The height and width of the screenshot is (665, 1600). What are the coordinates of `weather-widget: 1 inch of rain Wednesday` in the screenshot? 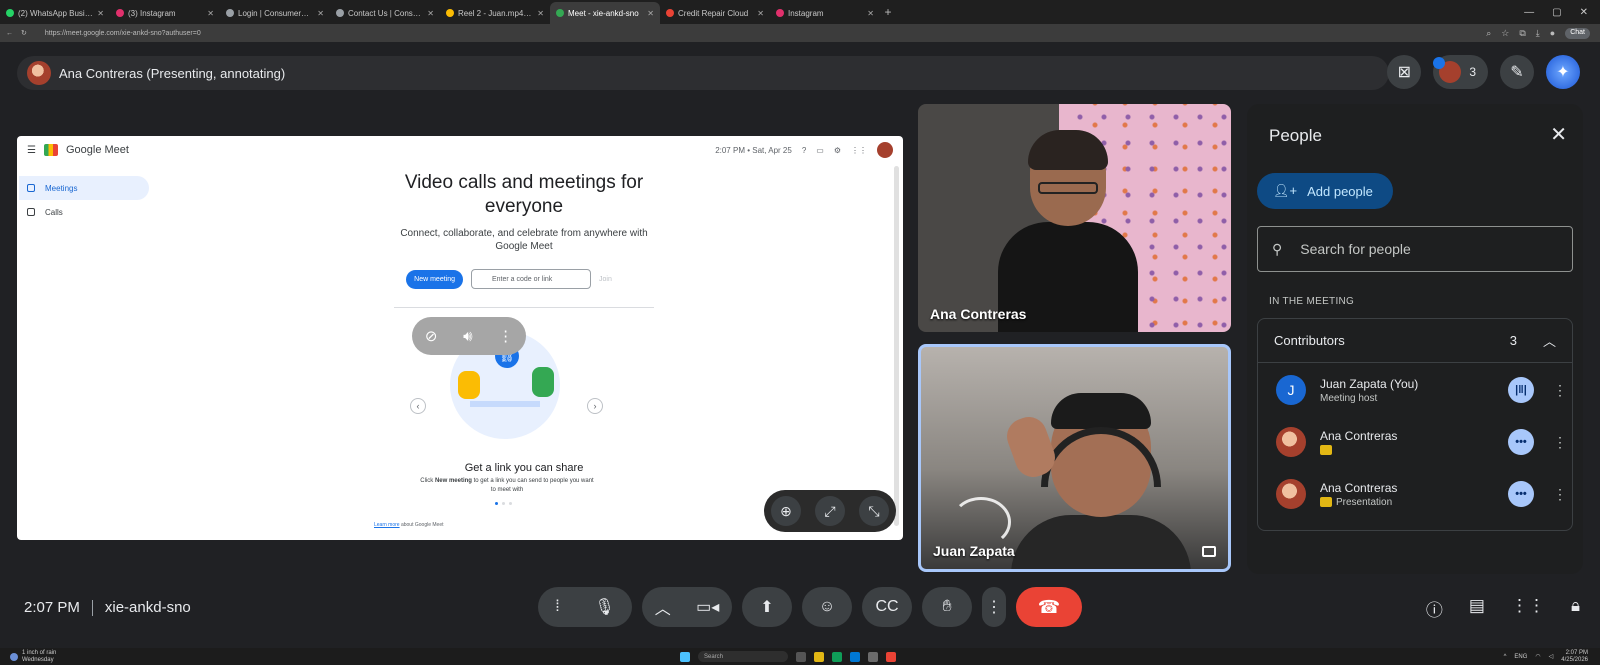 It's located at (28, 657).